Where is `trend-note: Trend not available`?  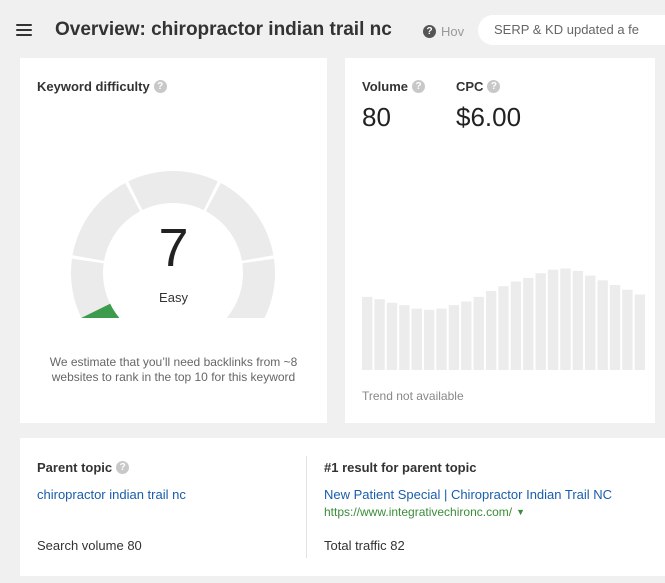 trend-note: Trend not available is located at coordinates (413, 396).